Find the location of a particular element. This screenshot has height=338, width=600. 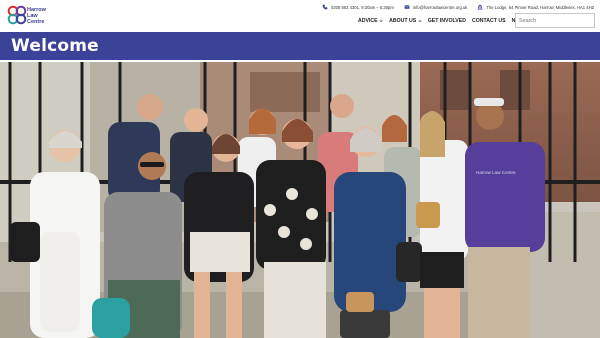

page-banner: Welcome is located at coordinates (300, 46).